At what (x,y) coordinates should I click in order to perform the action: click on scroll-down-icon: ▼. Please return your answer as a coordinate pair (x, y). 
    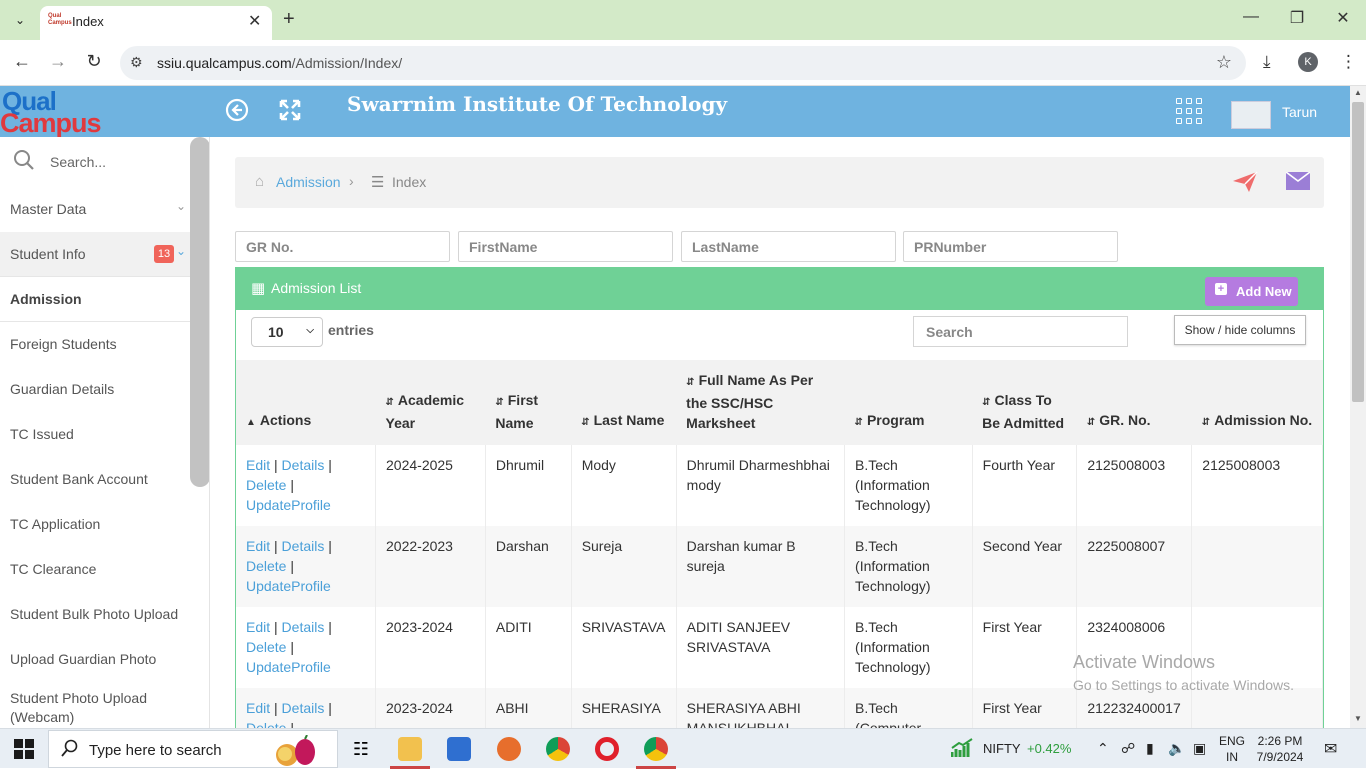
    Looking at the image, I should click on (1358, 718).